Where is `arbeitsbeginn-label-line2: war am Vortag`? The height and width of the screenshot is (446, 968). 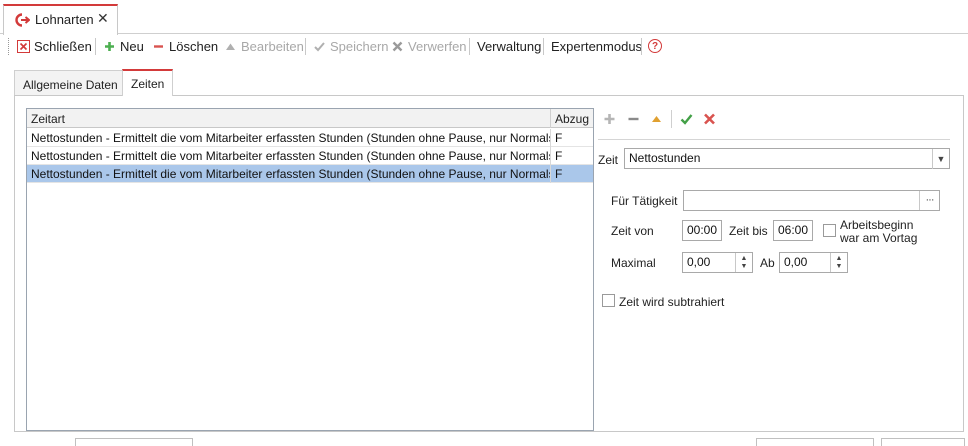 arbeitsbeginn-label-line2: war am Vortag is located at coordinates (879, 238).